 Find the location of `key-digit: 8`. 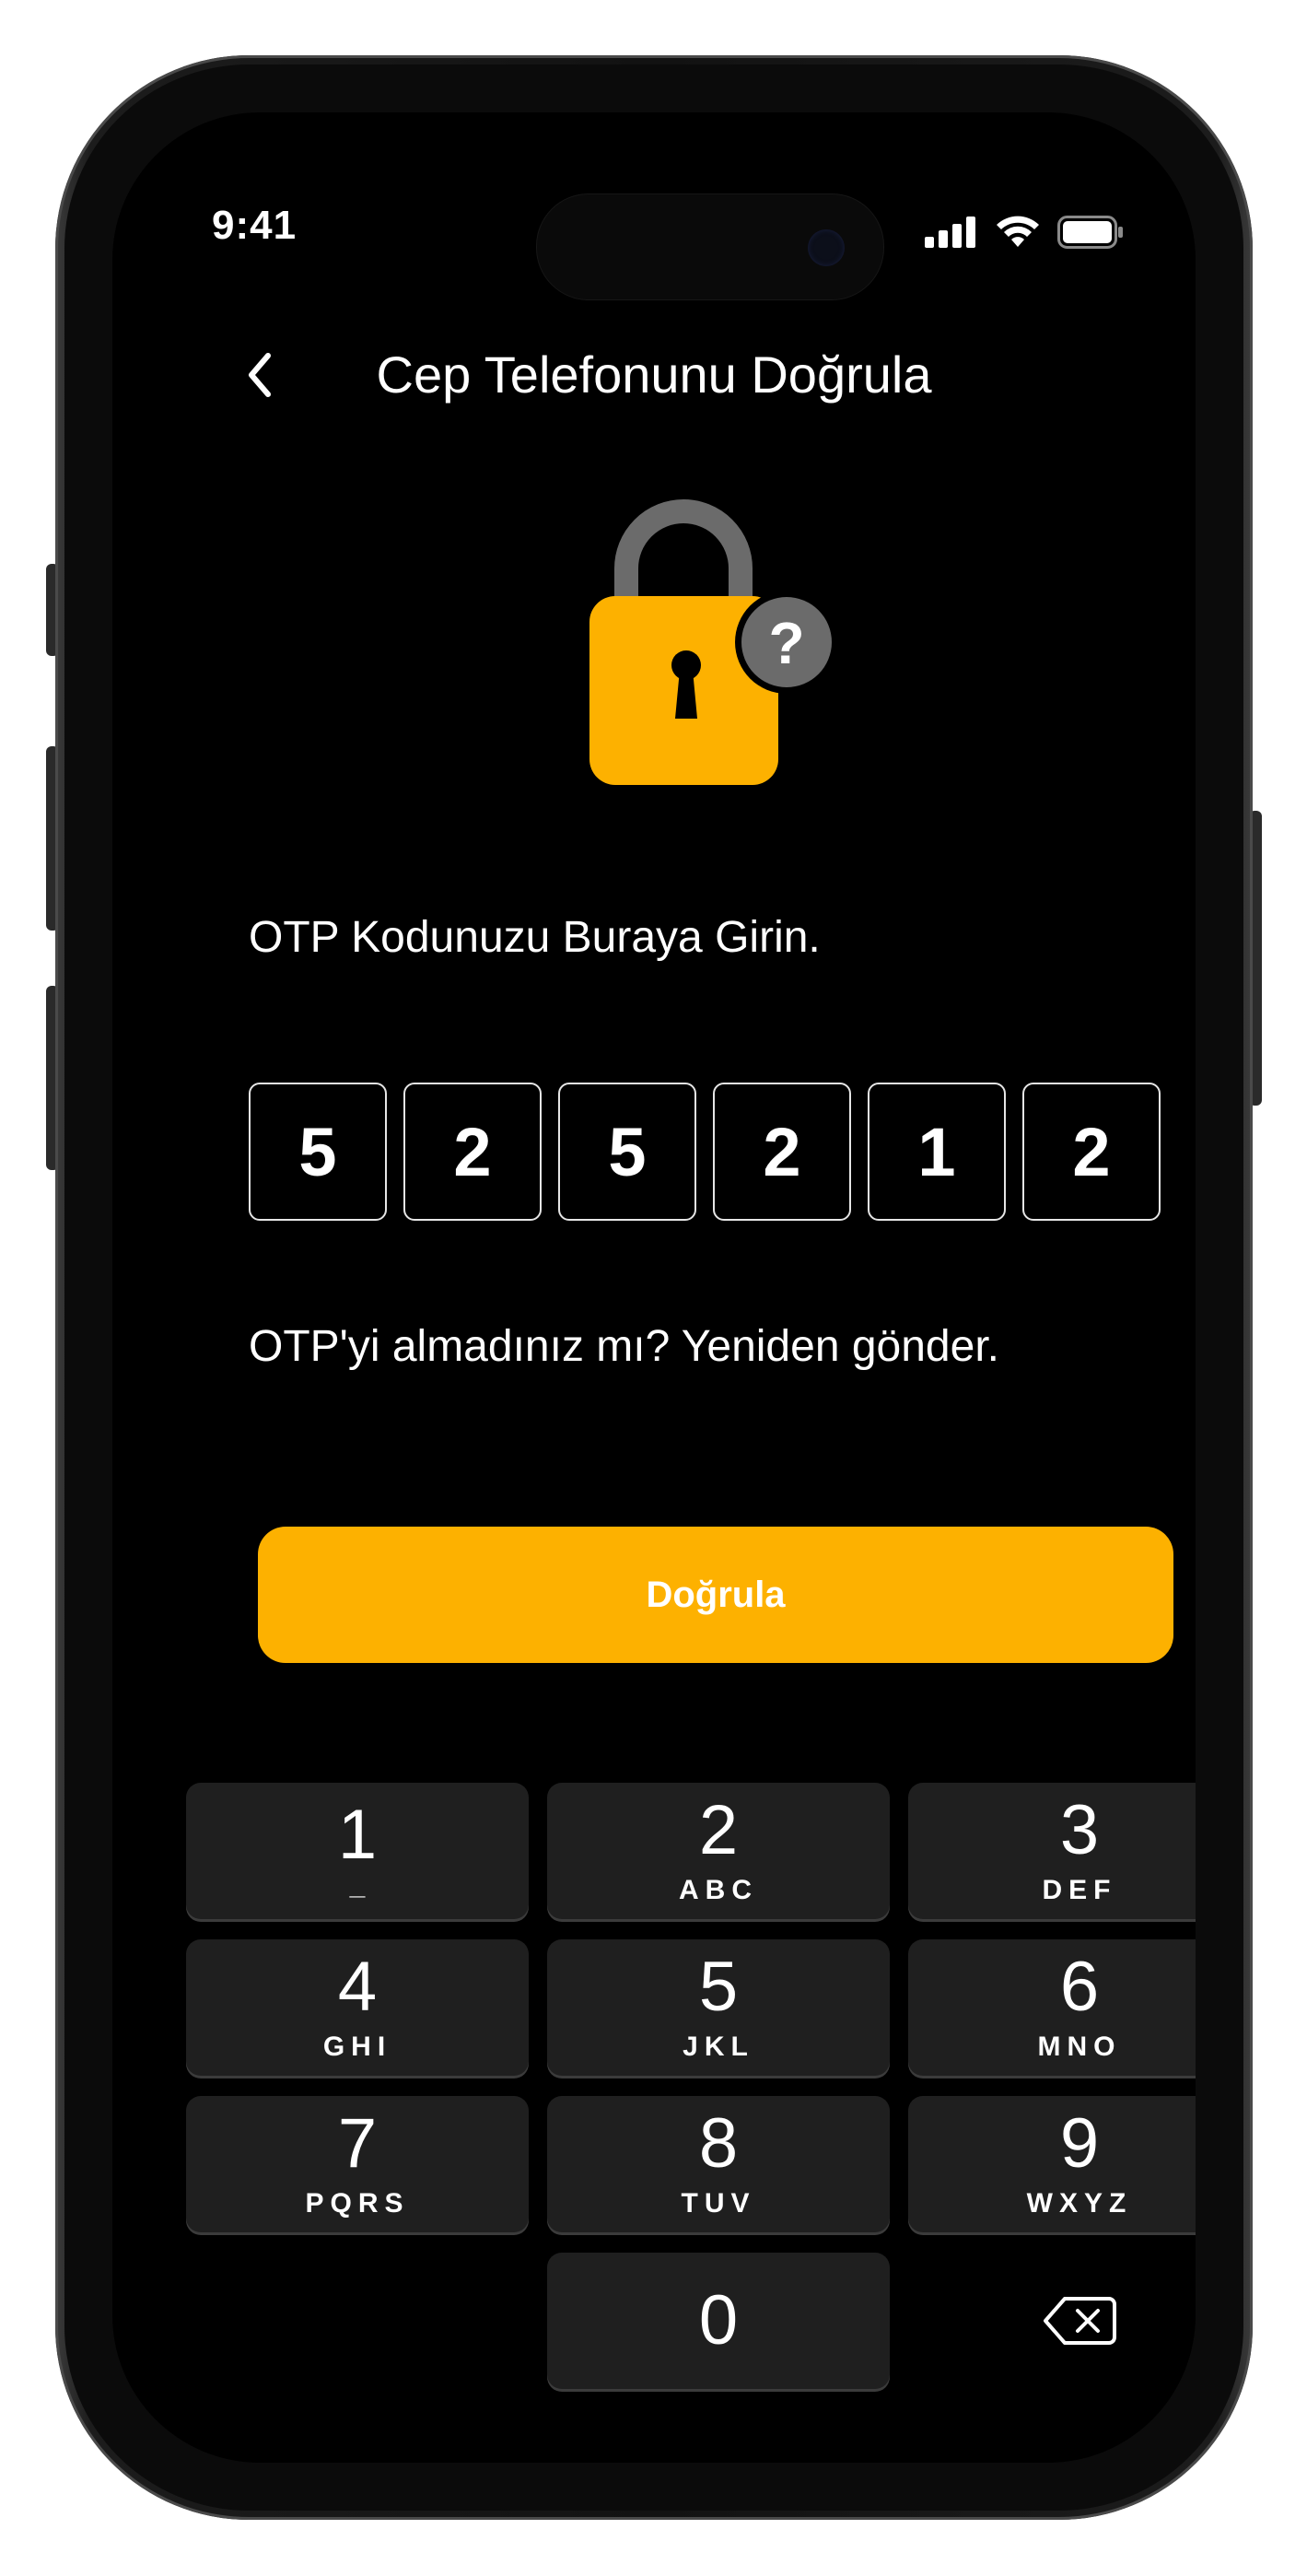

key-digit: 8 is located at coordinates (719, 2143).